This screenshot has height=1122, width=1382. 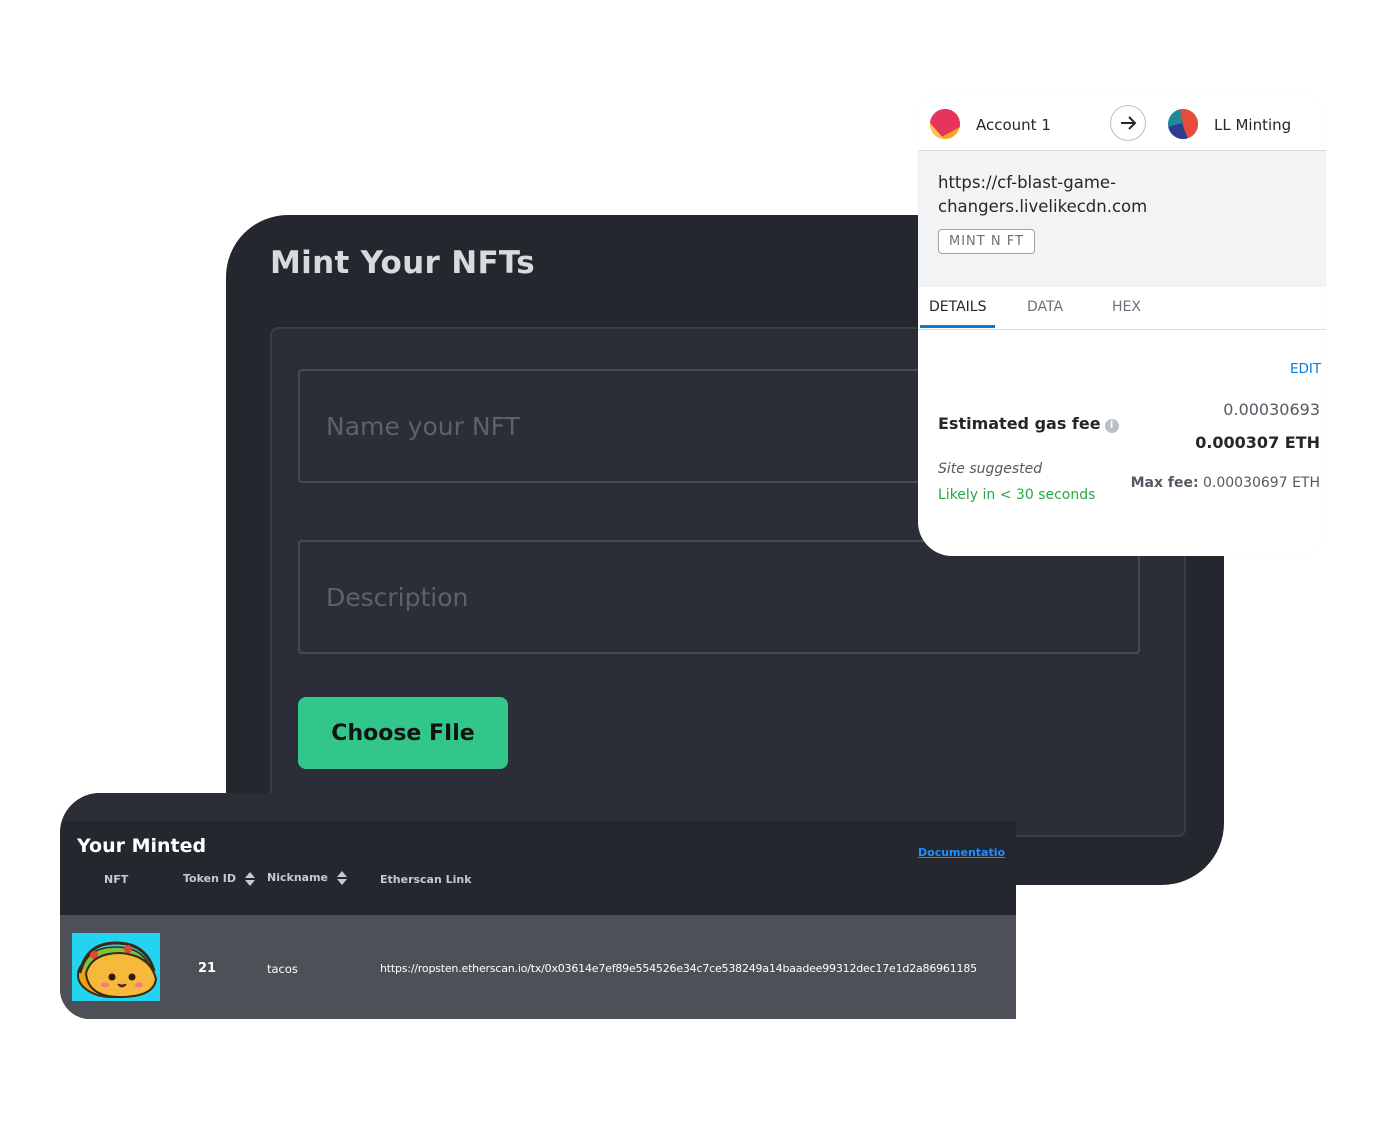 I want to click on column-header-token-id: Token ID, so click(x=219, y=879).